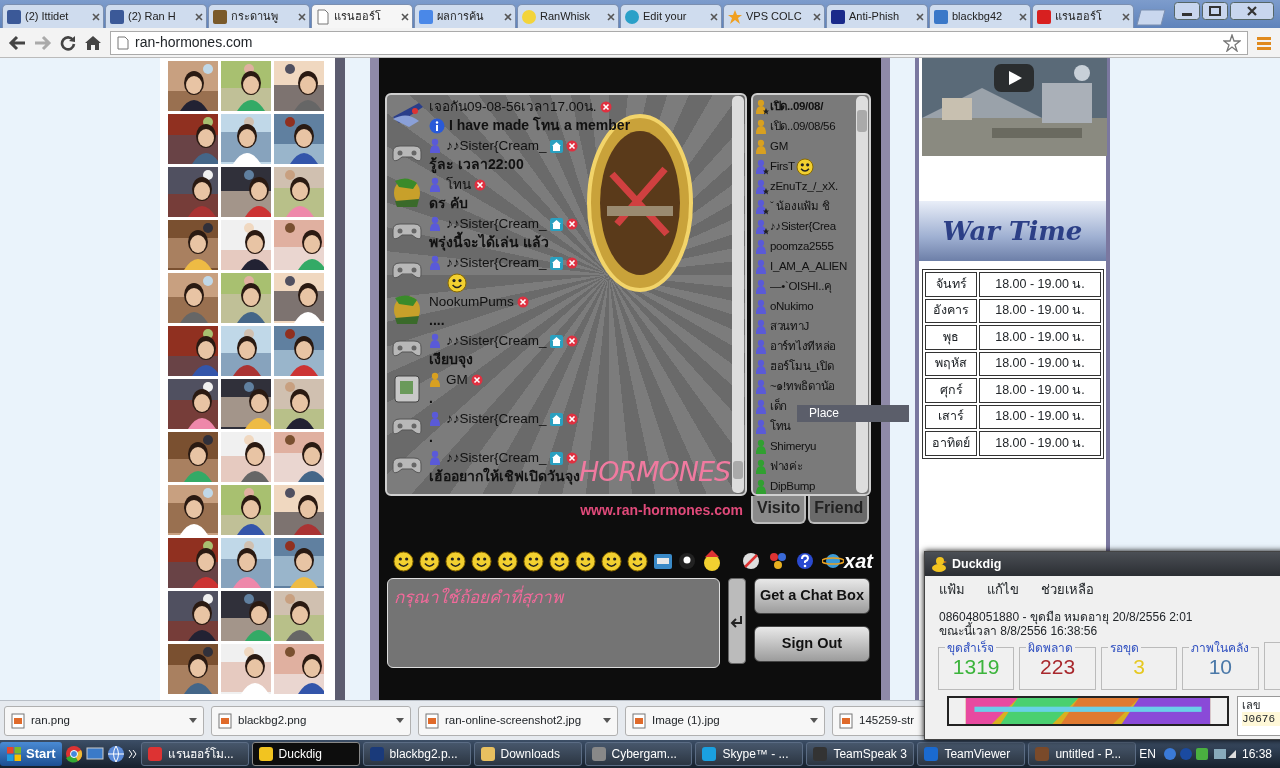  What do you see at coordinates (1258, 715) in the screenshot?
I see `code-field: เลข J0676` at bounding box center [1258, 715].